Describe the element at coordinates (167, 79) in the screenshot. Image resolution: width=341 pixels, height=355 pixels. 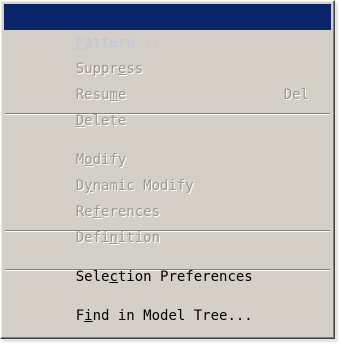
I see `menu-item-resume: Resume` at that location.